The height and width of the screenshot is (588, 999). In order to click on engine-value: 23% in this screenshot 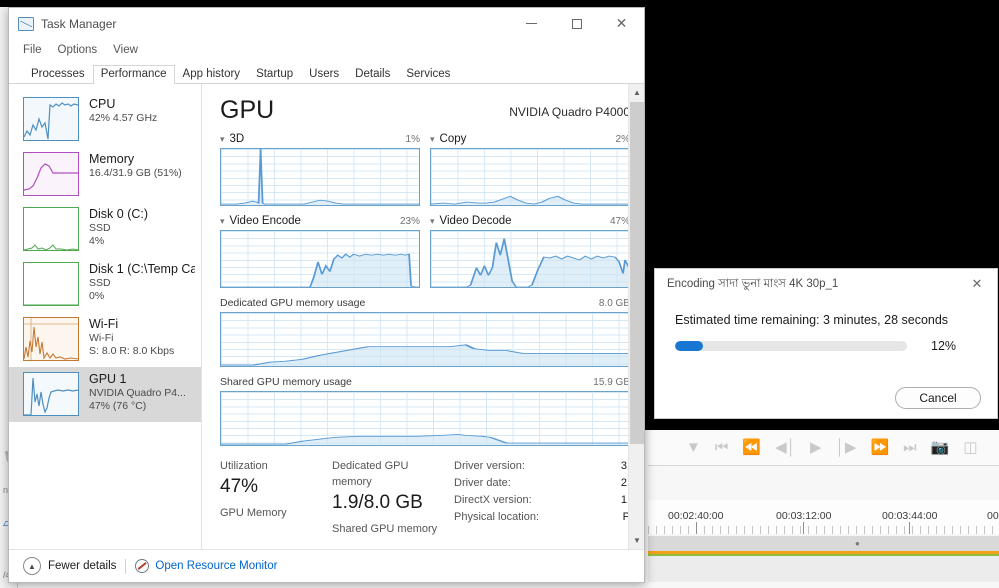, I will do `click(409, 221)`.